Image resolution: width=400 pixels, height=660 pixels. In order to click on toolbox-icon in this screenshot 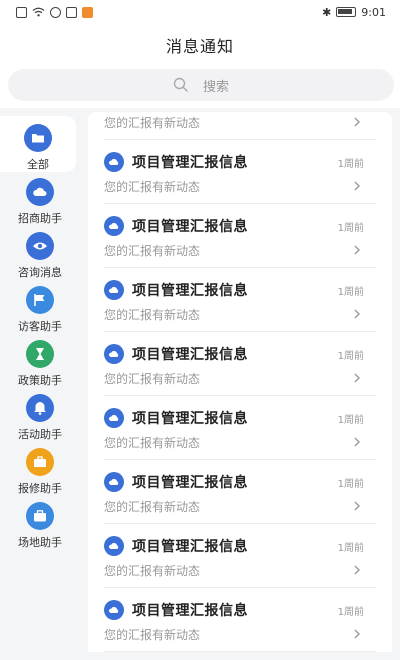, I will do `click(40, 462)`.